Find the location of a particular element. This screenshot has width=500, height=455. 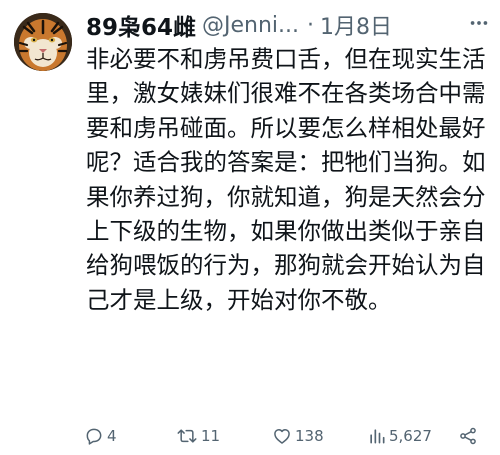

share-icon is located at coordinates (468, 436).